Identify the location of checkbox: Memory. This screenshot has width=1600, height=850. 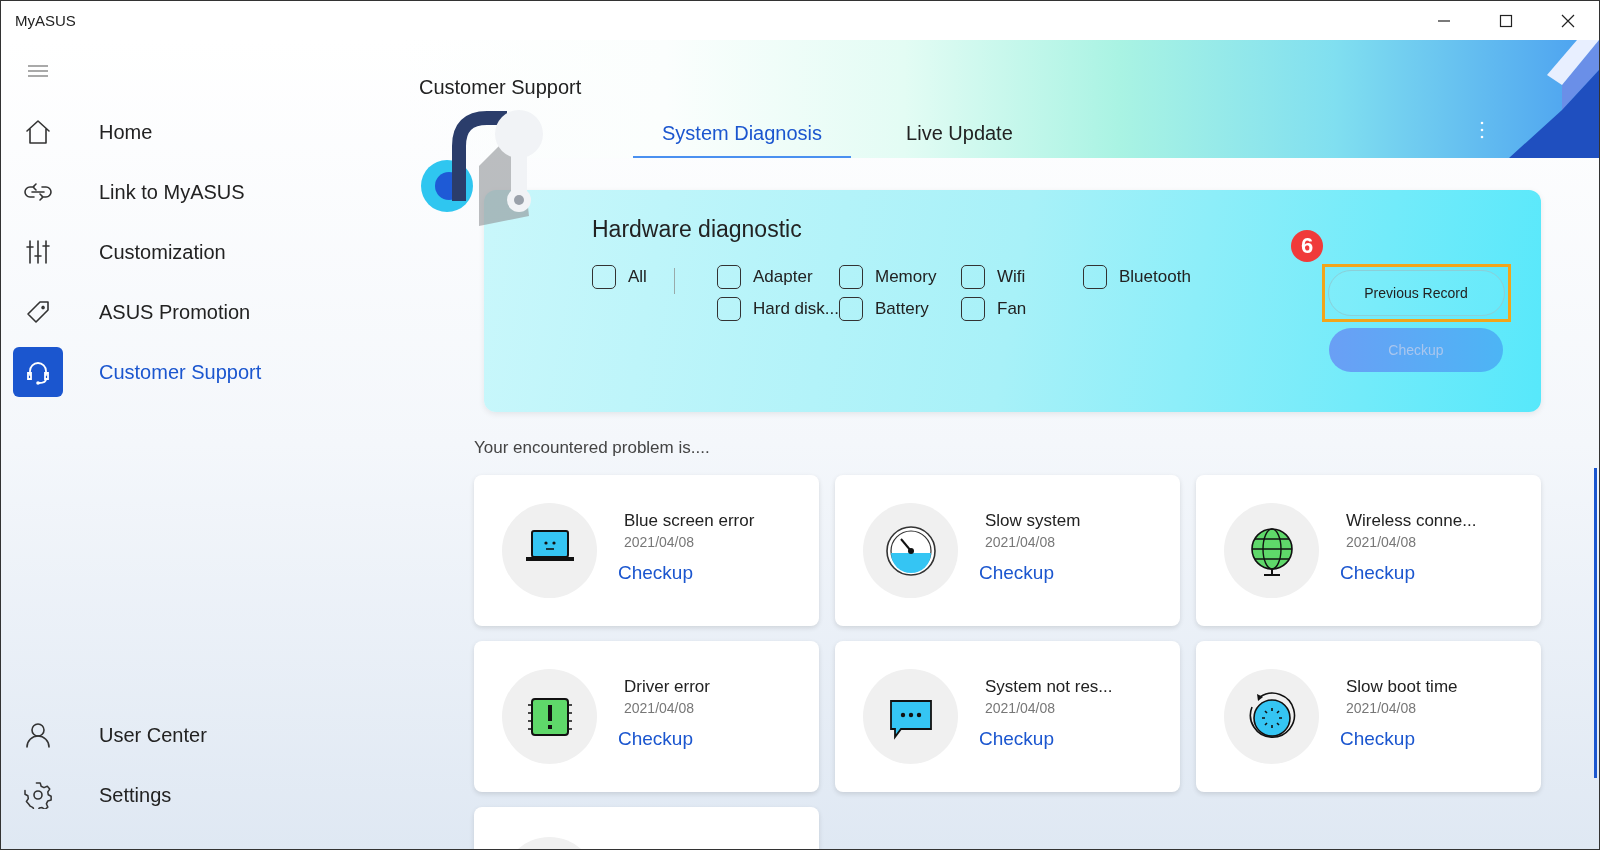
(888, 277).